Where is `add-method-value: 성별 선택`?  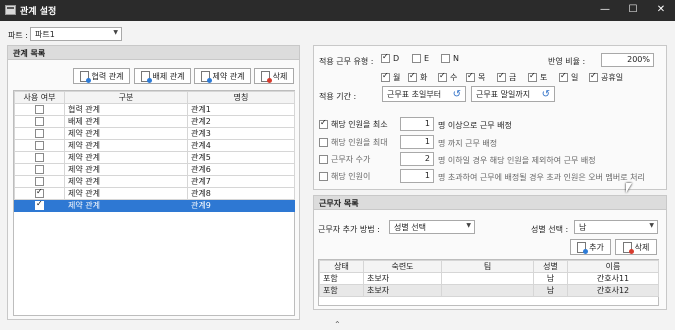 add-method-value: 성별 선택 is located at coordinates (410, 227).